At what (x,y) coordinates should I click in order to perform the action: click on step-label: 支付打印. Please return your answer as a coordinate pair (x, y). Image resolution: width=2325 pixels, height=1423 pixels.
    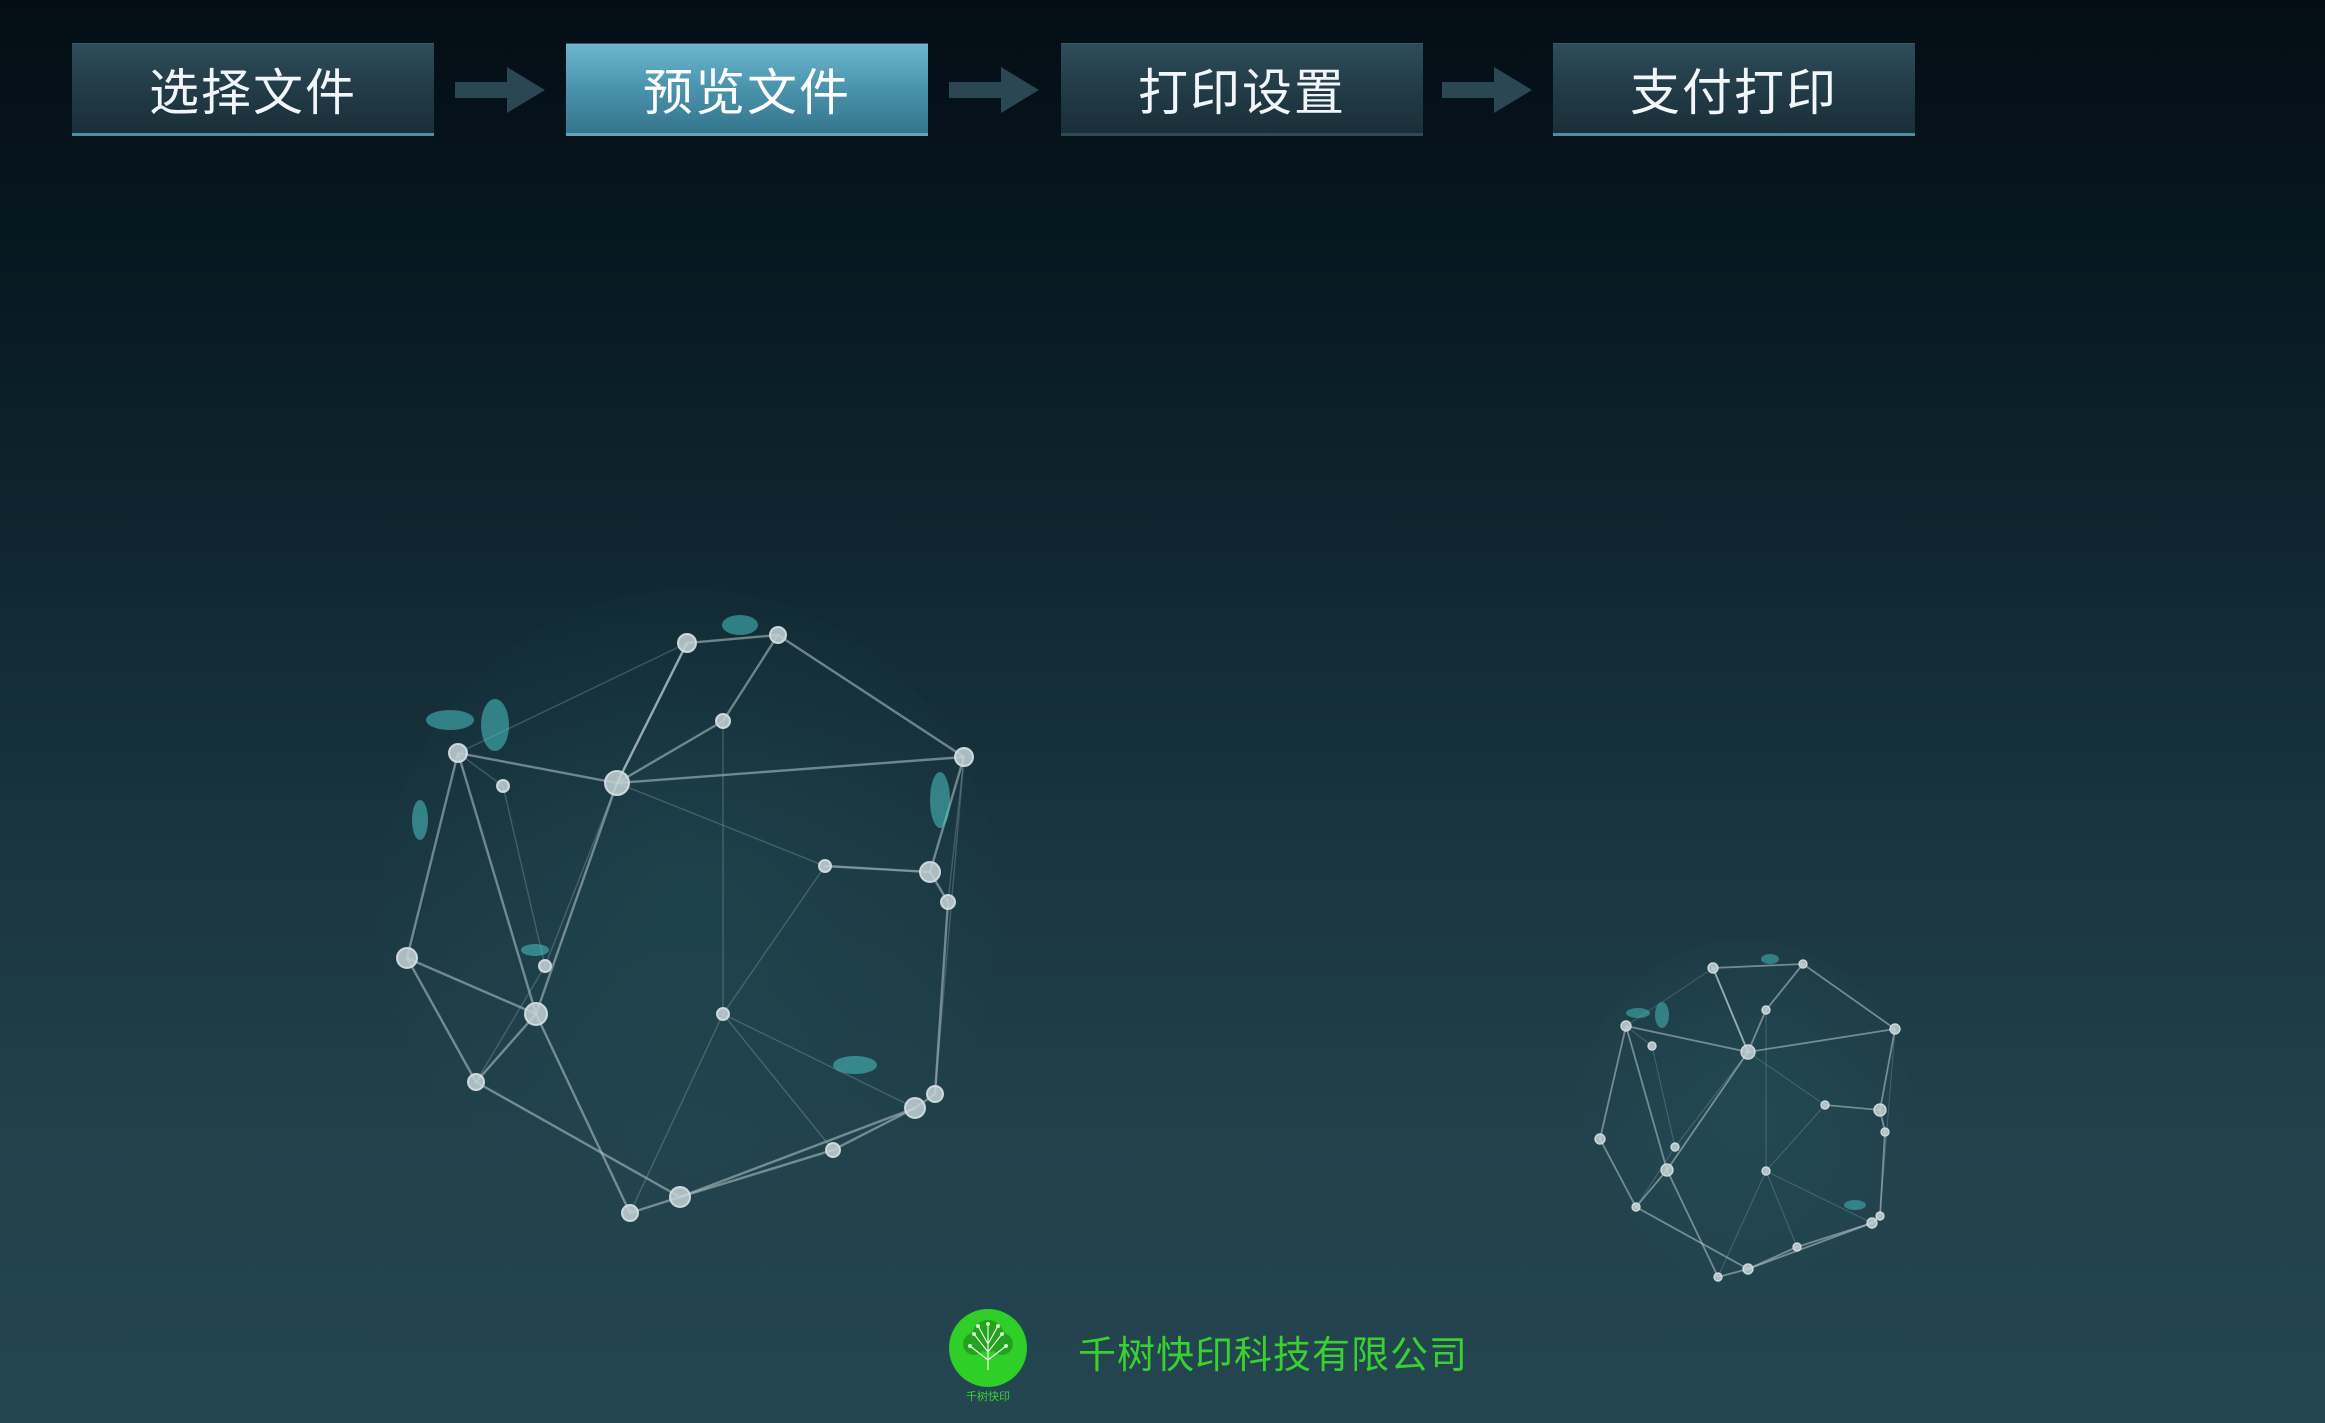
    Looking at the image, I should click on (1734, 92).